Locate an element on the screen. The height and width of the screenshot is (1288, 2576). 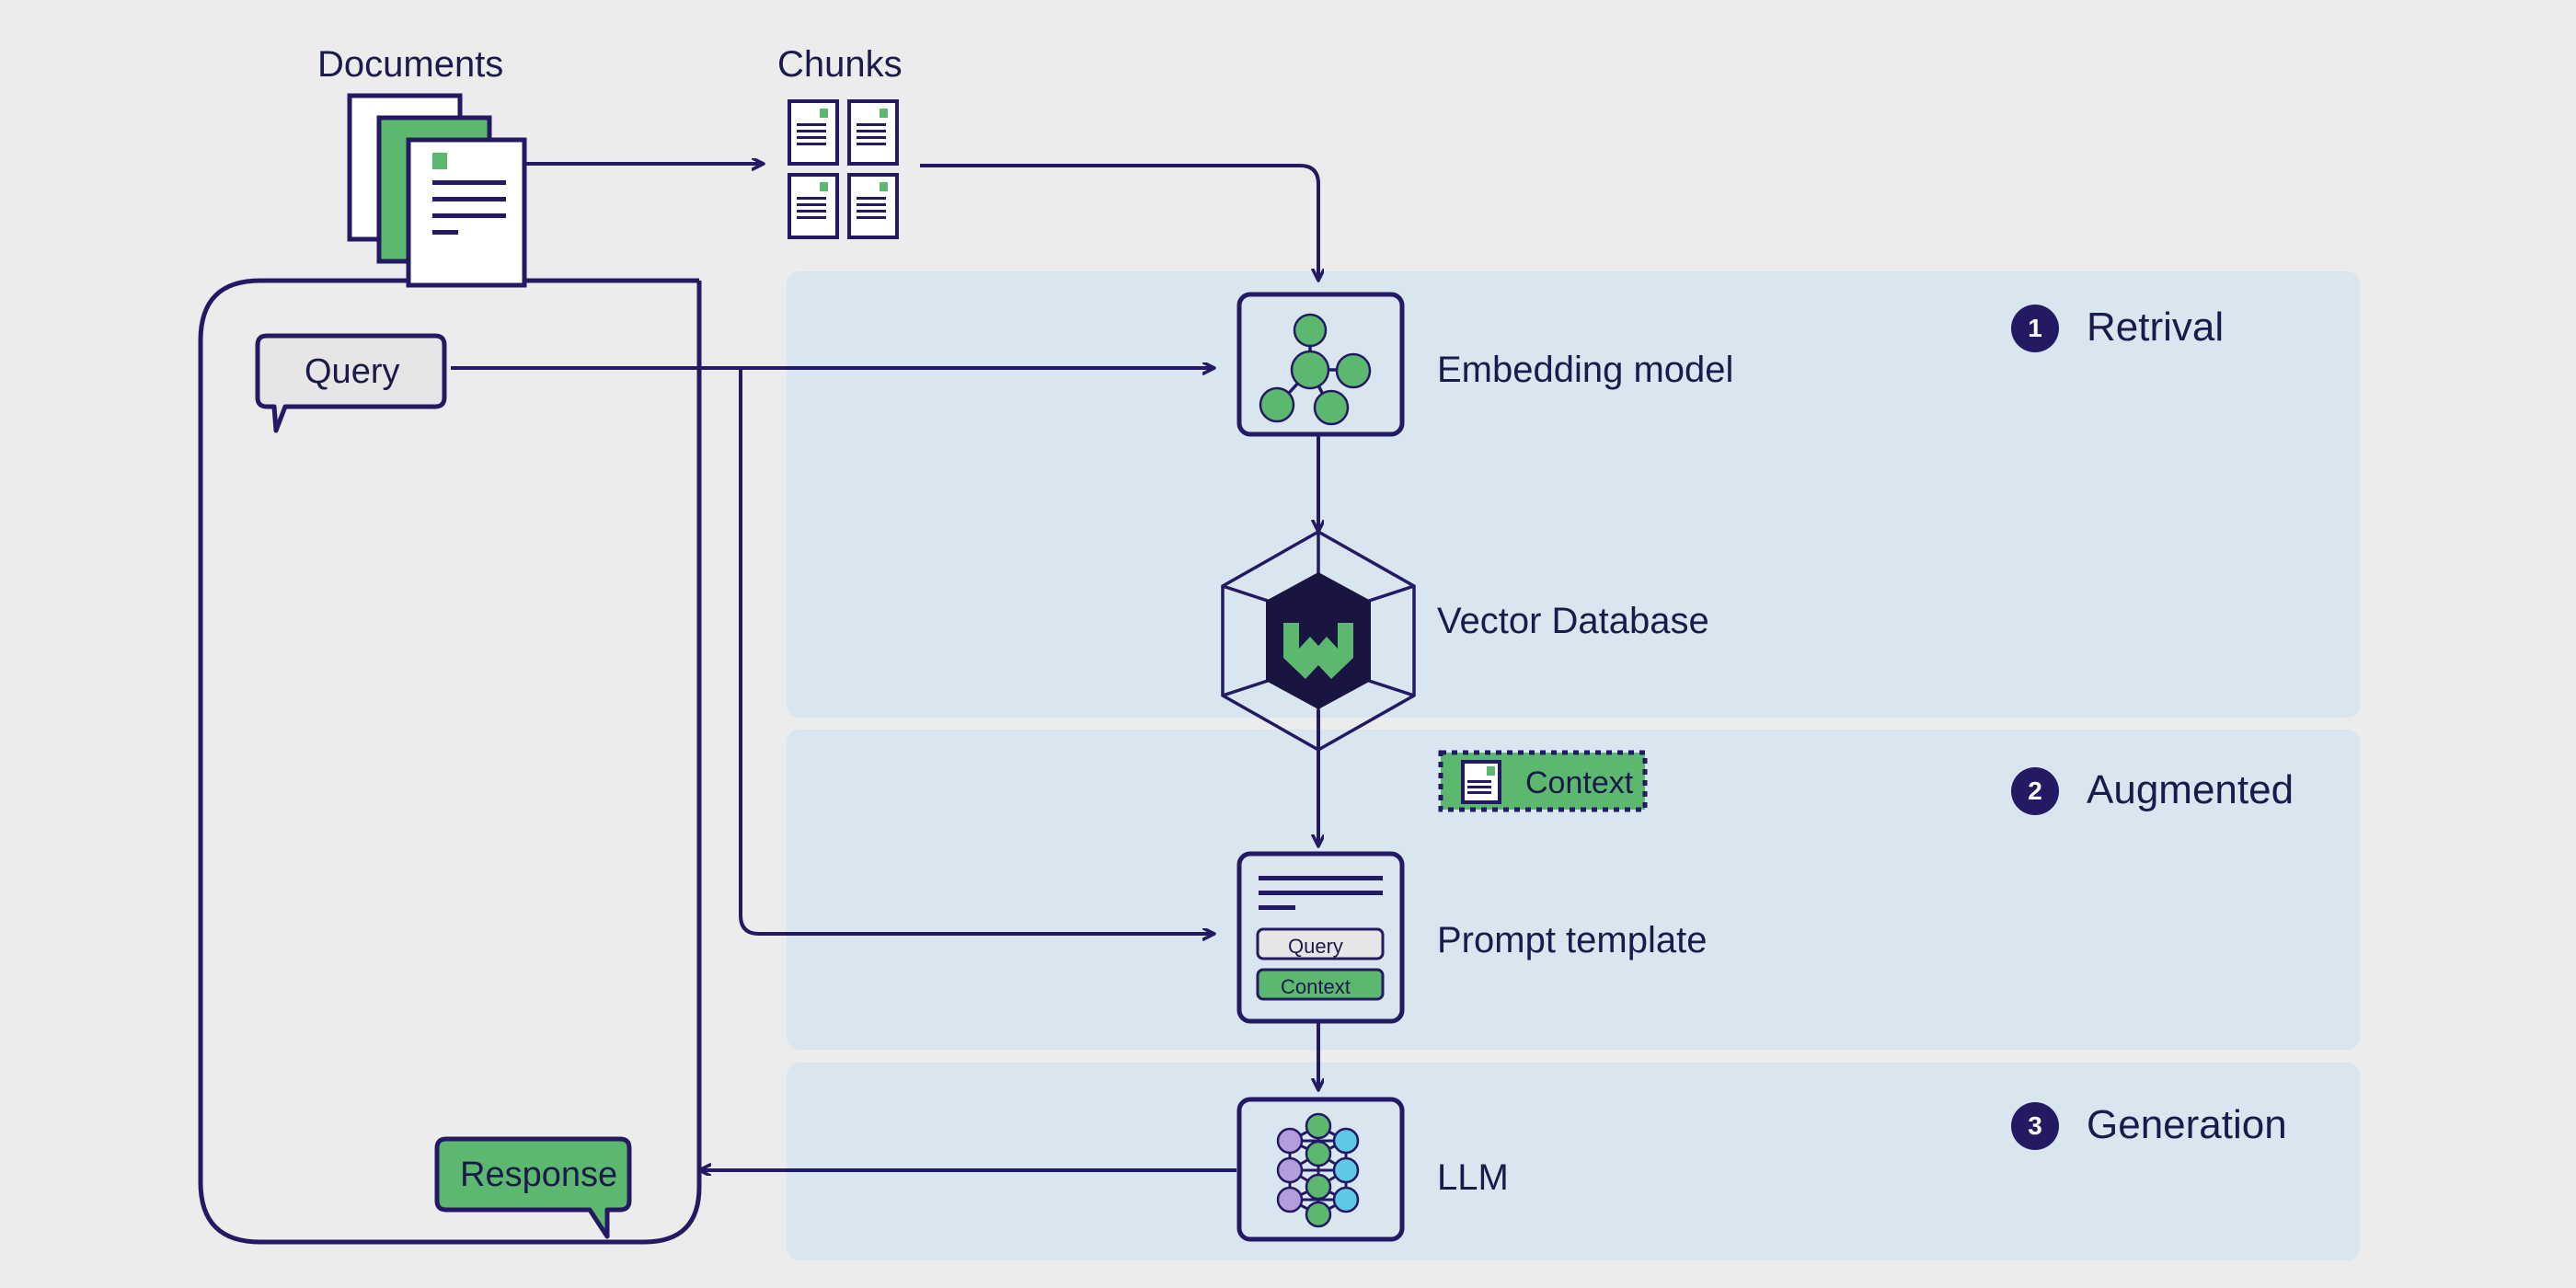
neural-network-icon is located at coordinates (1318, 1170).